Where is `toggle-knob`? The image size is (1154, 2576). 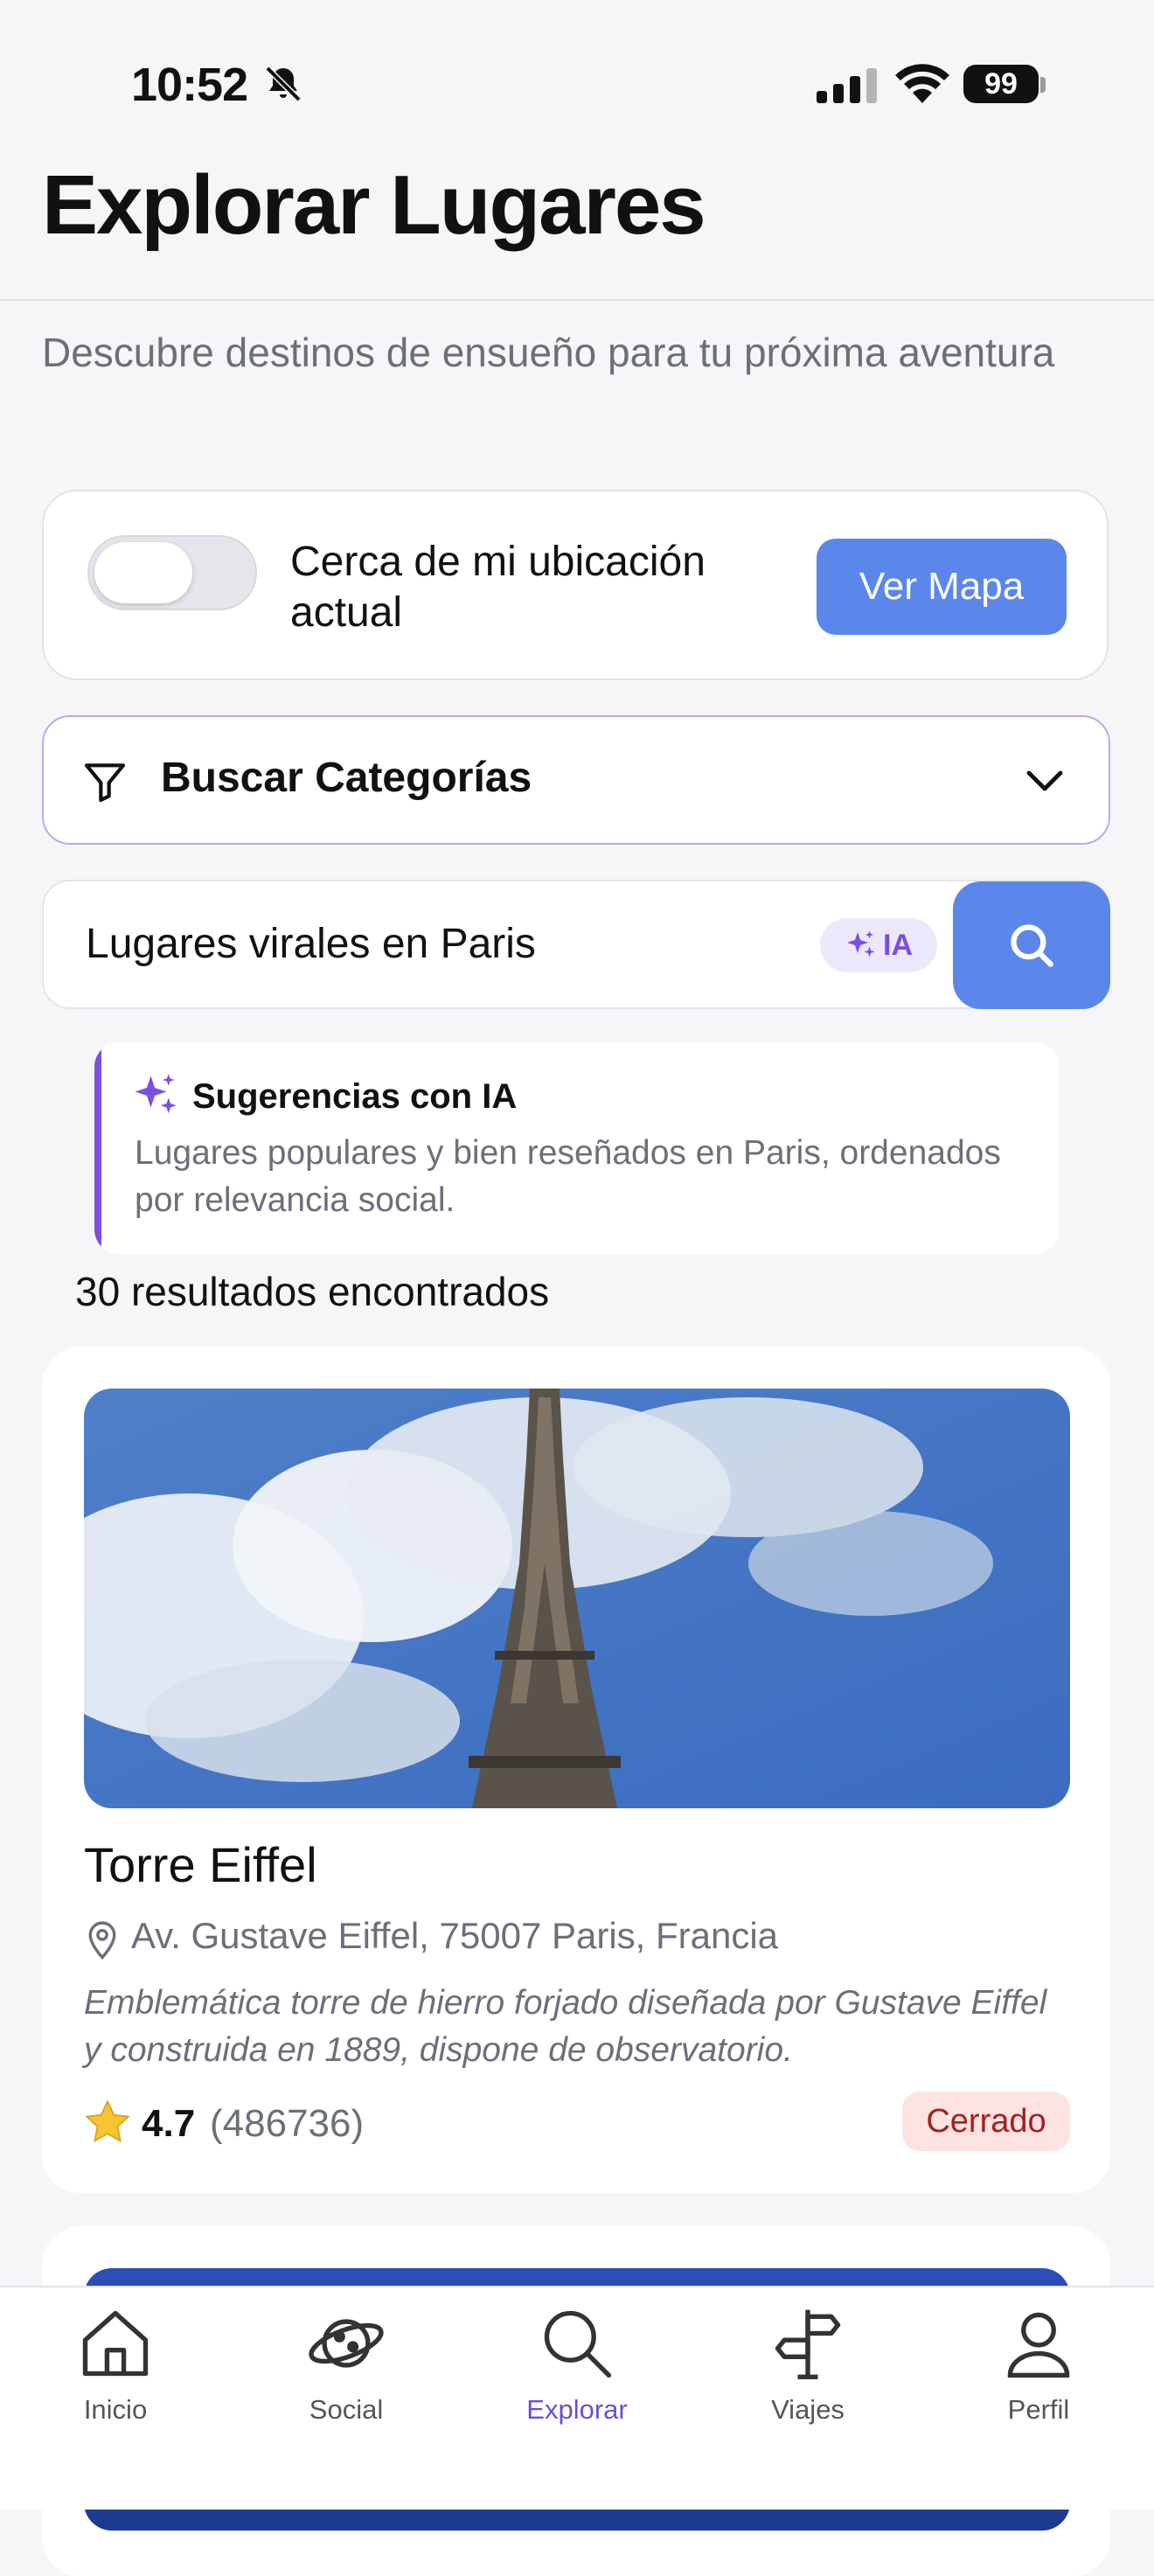
toggle-knob is located at coordinates (143, 572).